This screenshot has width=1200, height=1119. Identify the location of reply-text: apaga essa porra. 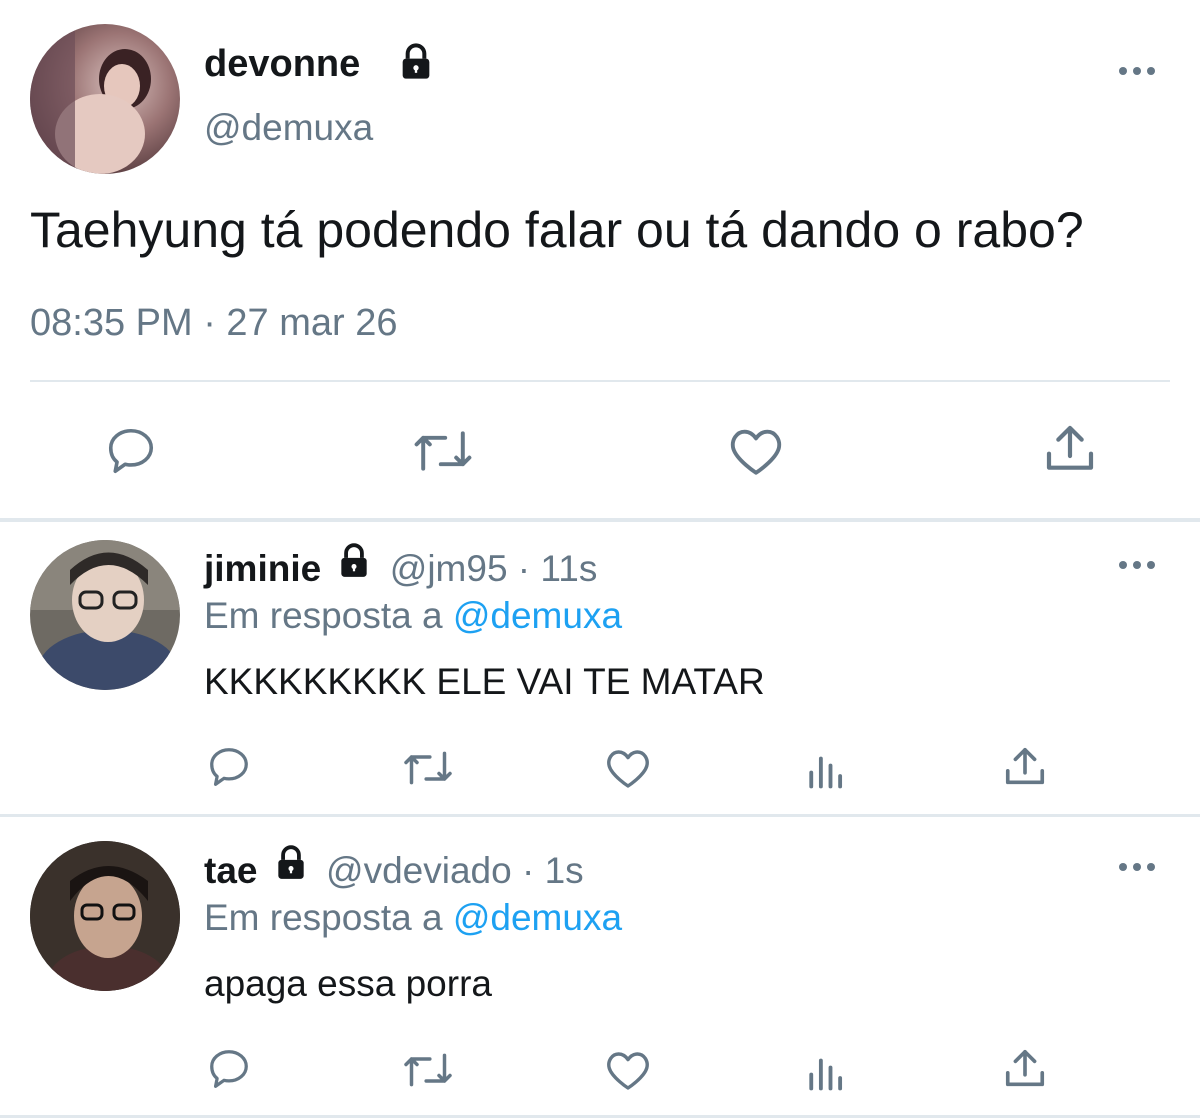
(348, 983).